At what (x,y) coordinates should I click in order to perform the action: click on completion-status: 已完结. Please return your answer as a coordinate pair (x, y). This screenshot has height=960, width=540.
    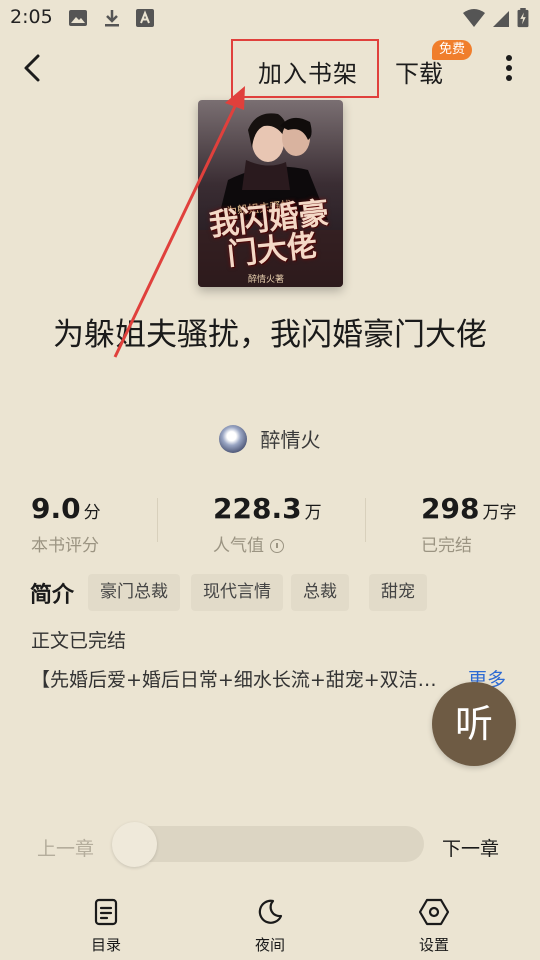
    Looking at the image, I should click on (446, 546).